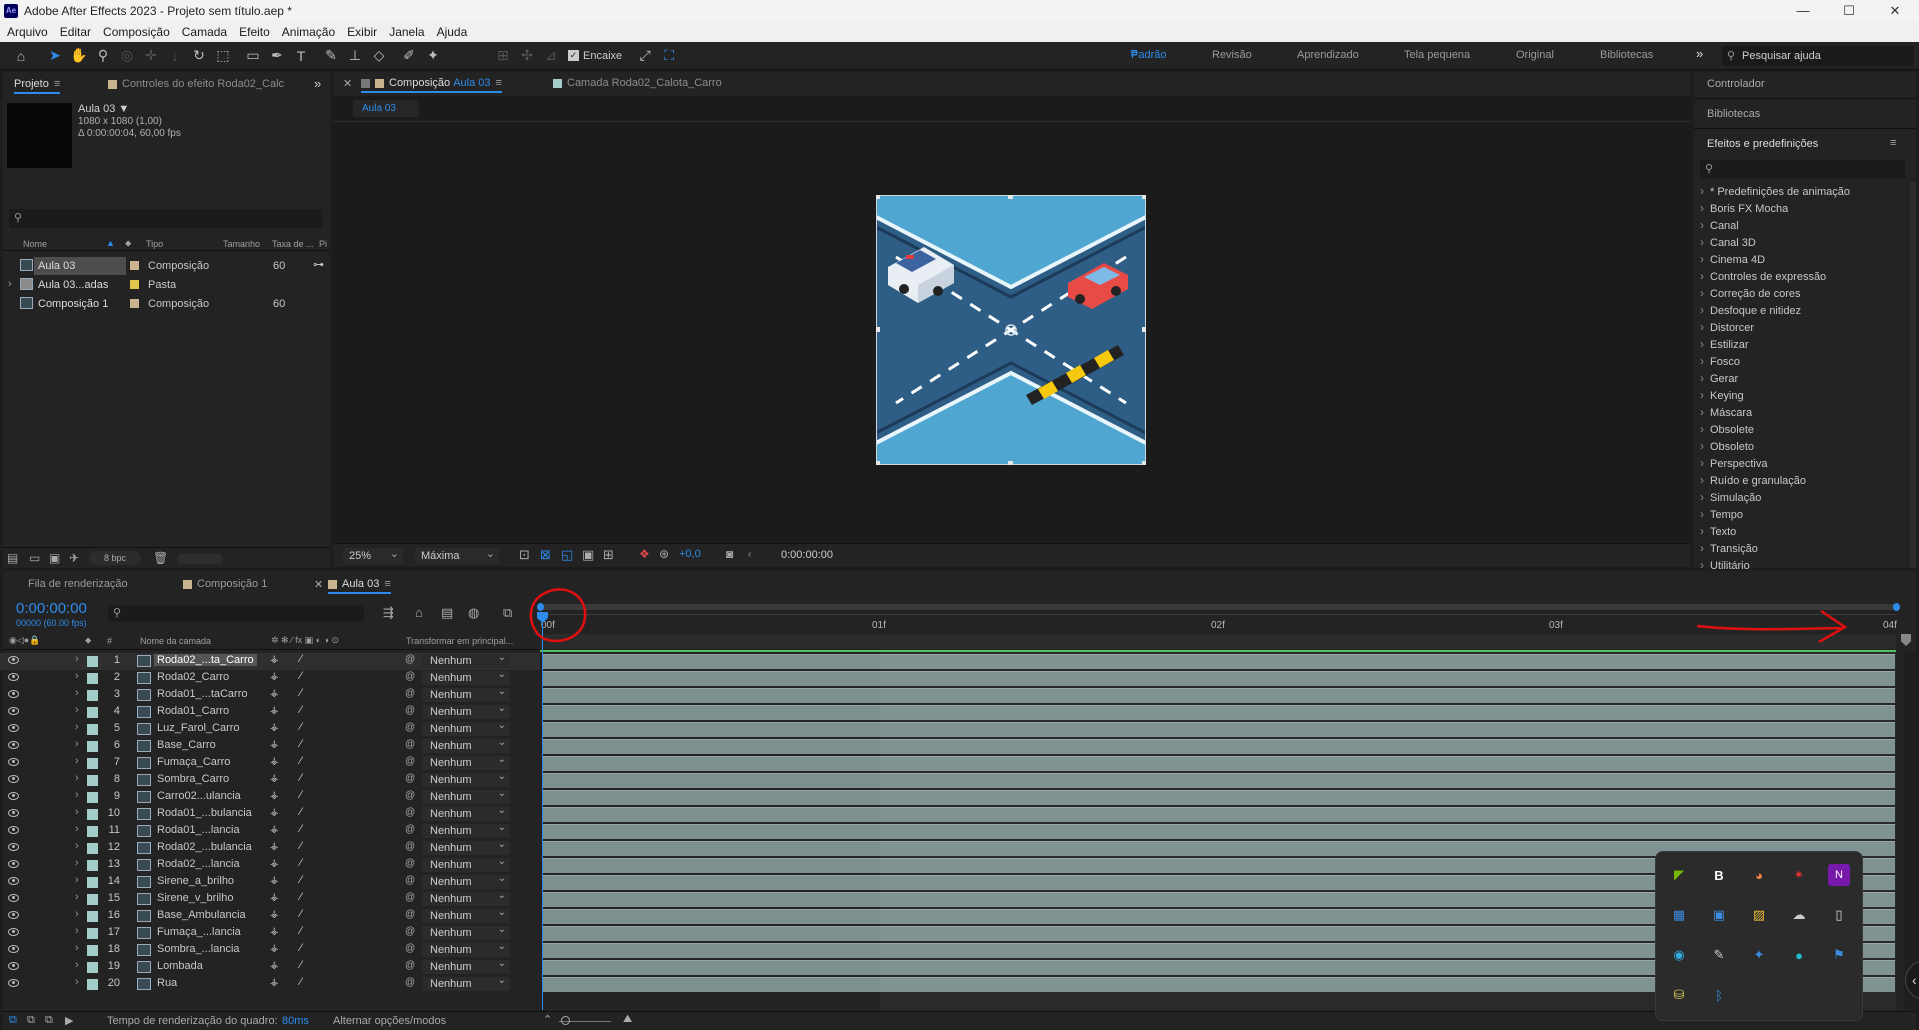 This screenshot has height=1030, width=1919. I want to click on layer-name: Lombada, so click(180, 966).